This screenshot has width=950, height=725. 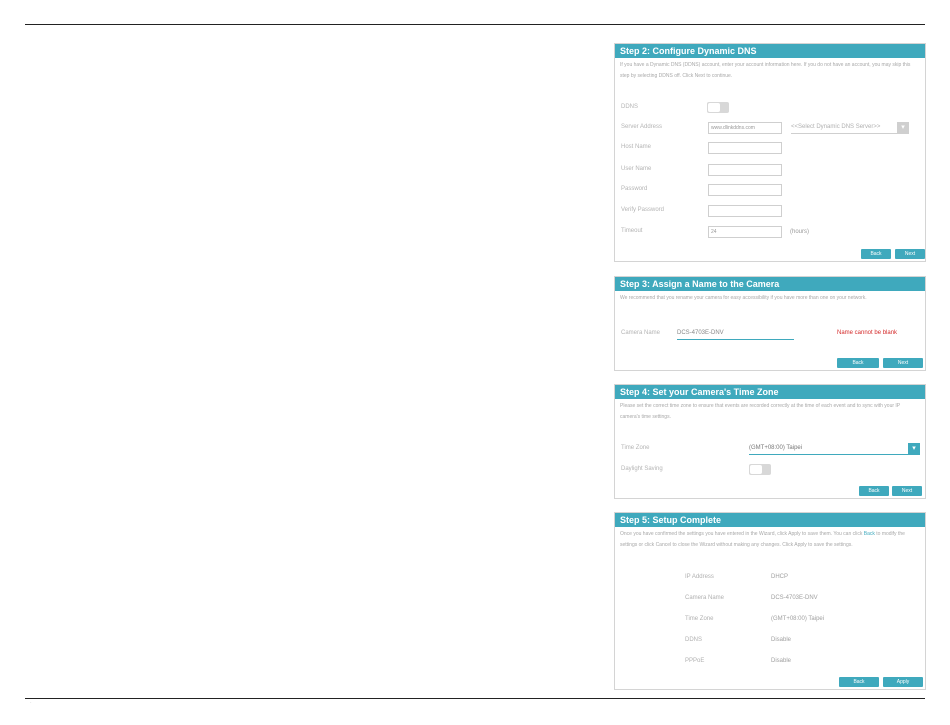 I want to click on verify-password-row: Verify Password, so click(x=770, y=211).